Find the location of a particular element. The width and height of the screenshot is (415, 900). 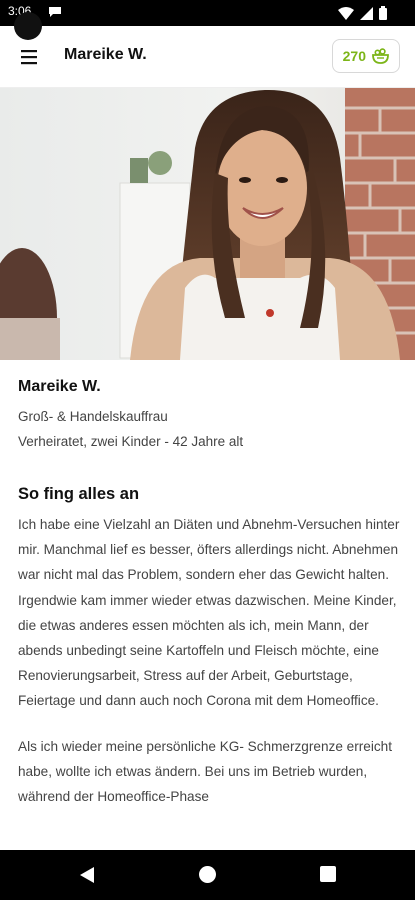

signal-icon is located at coordinates (366, 13).